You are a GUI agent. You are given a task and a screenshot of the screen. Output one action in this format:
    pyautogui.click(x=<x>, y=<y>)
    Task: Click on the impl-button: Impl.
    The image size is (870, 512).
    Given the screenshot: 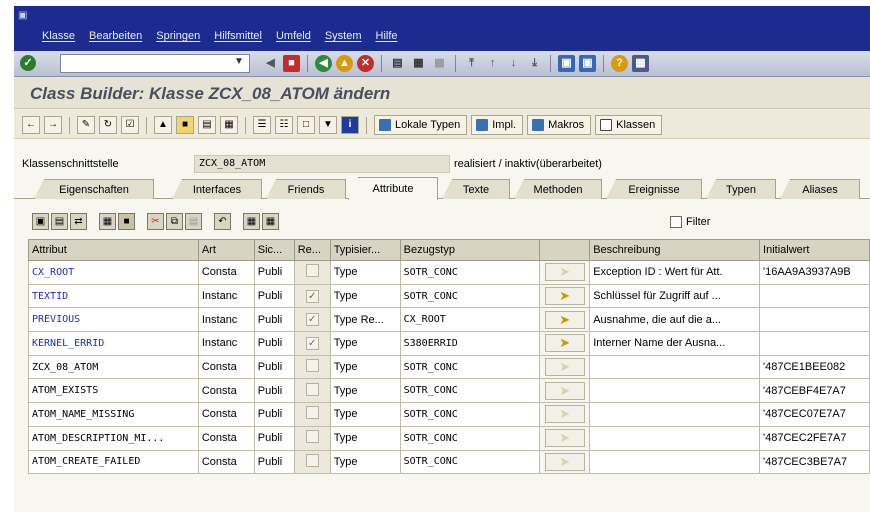 What is the action you would take?
    pyautogui.click(x=497, y=125)
    